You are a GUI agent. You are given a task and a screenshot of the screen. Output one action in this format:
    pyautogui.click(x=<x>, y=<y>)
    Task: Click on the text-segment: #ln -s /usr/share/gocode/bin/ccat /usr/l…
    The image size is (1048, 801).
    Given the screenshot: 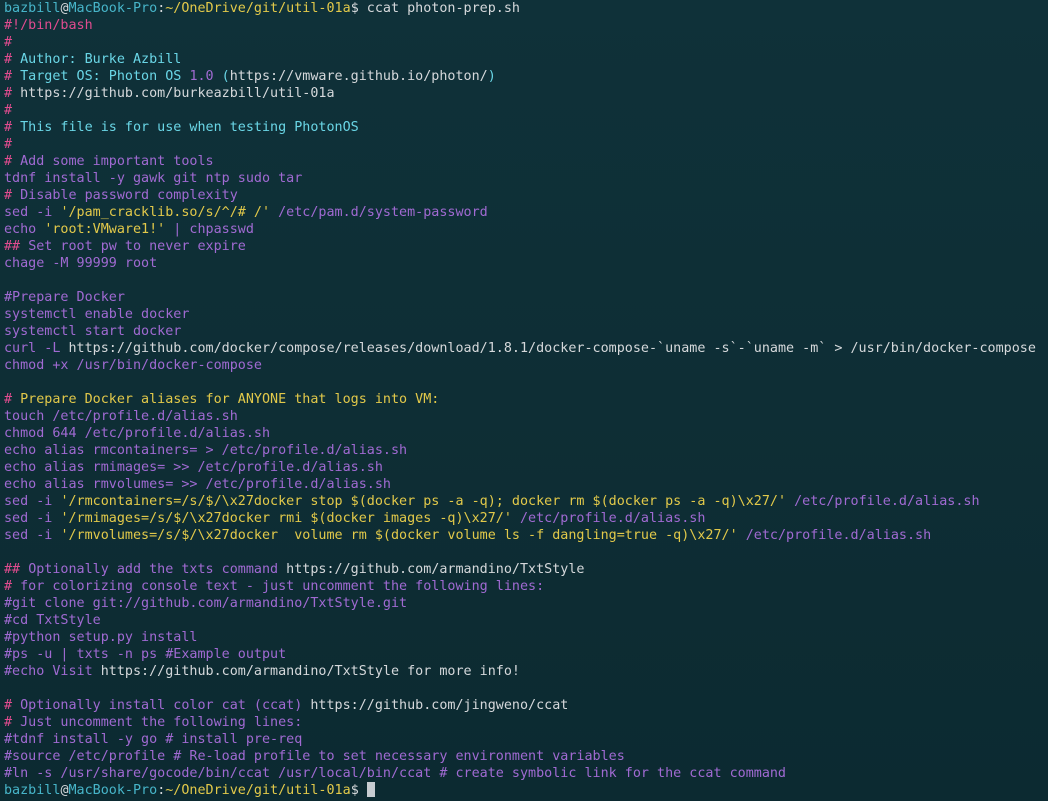 What is the action you would take?
    pyautogui.click(x=395, y=773)
    